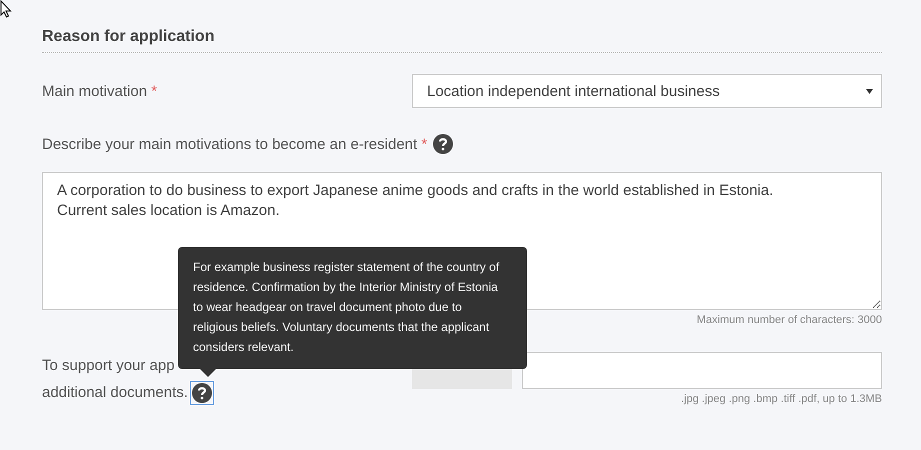  What do you see at coordinates (108, 366) in the screenshot?
I see `upload-label: To support your app` at bounding box center [108, 366].